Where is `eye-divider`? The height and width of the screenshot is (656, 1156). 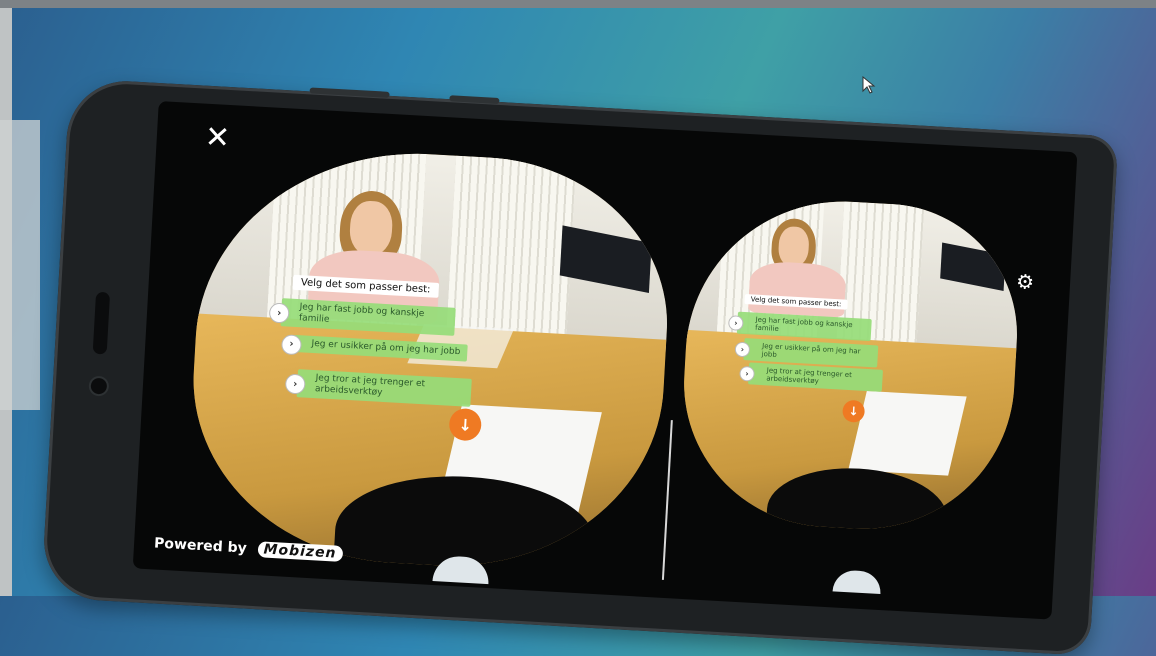
eye-divider is located at coordinates (667, 500).